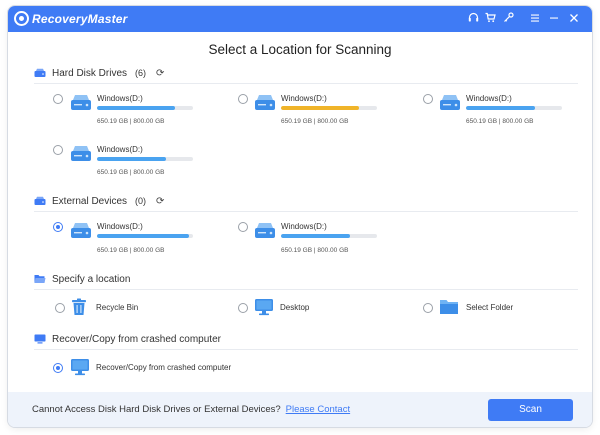 The height and width of the screenshot is (435, 600). Describe the element at coordinates (554, 19) in the screenshot. I see `minimize-icon` at that location.